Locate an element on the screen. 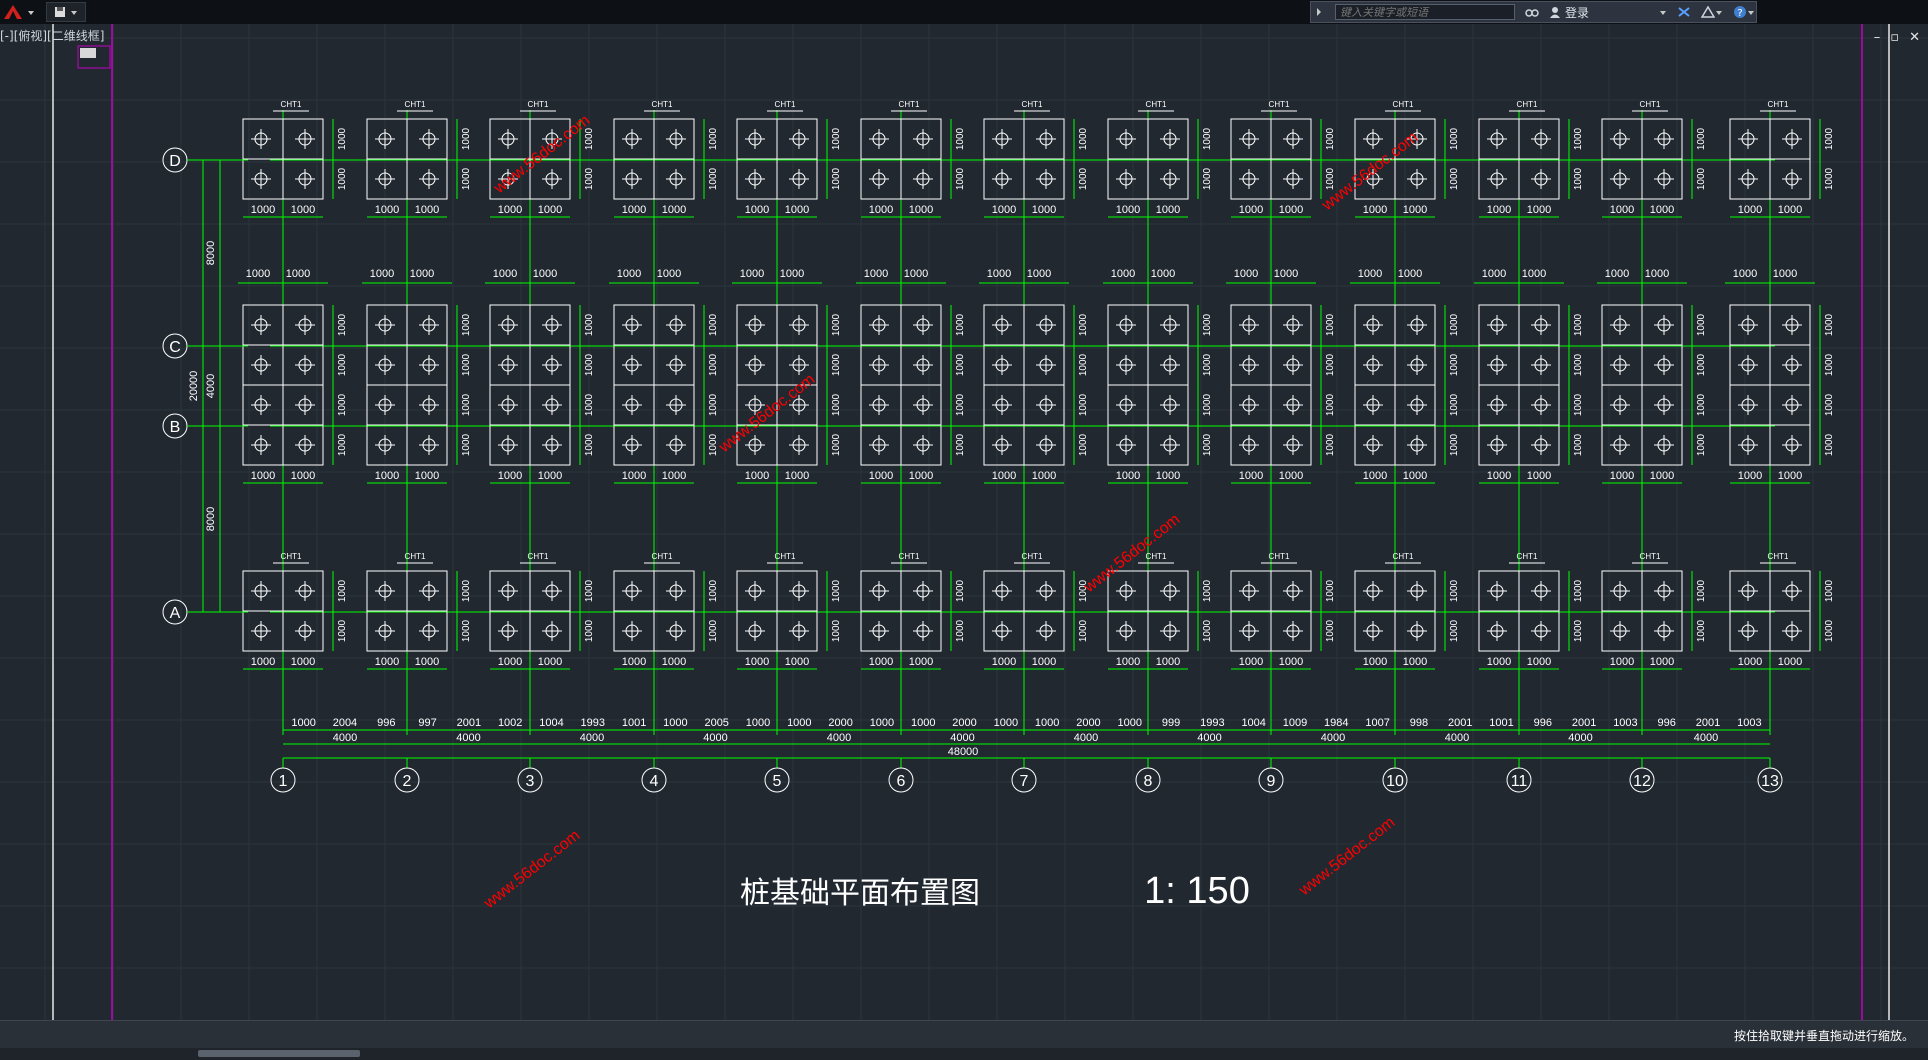 The width and height of the screenshot is (1928, 1060). scrollbar-thumb is located at coordinates (279, 1053).